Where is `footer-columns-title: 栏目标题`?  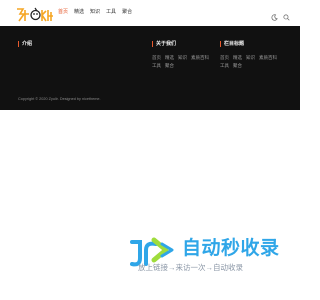 footer-columns-title: 栏目标题 is located at coordinates (254, 44).